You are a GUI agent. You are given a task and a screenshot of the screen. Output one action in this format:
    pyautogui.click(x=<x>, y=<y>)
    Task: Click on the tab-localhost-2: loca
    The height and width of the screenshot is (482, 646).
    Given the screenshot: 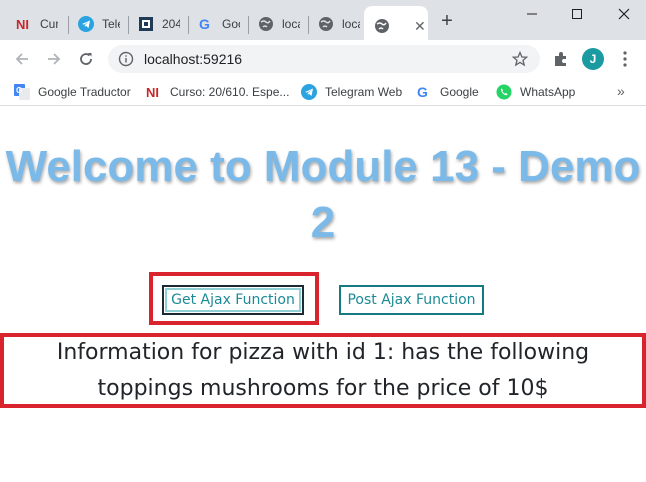 What is the action you would take?
    pyautogui.click(x=336, y=24)
    